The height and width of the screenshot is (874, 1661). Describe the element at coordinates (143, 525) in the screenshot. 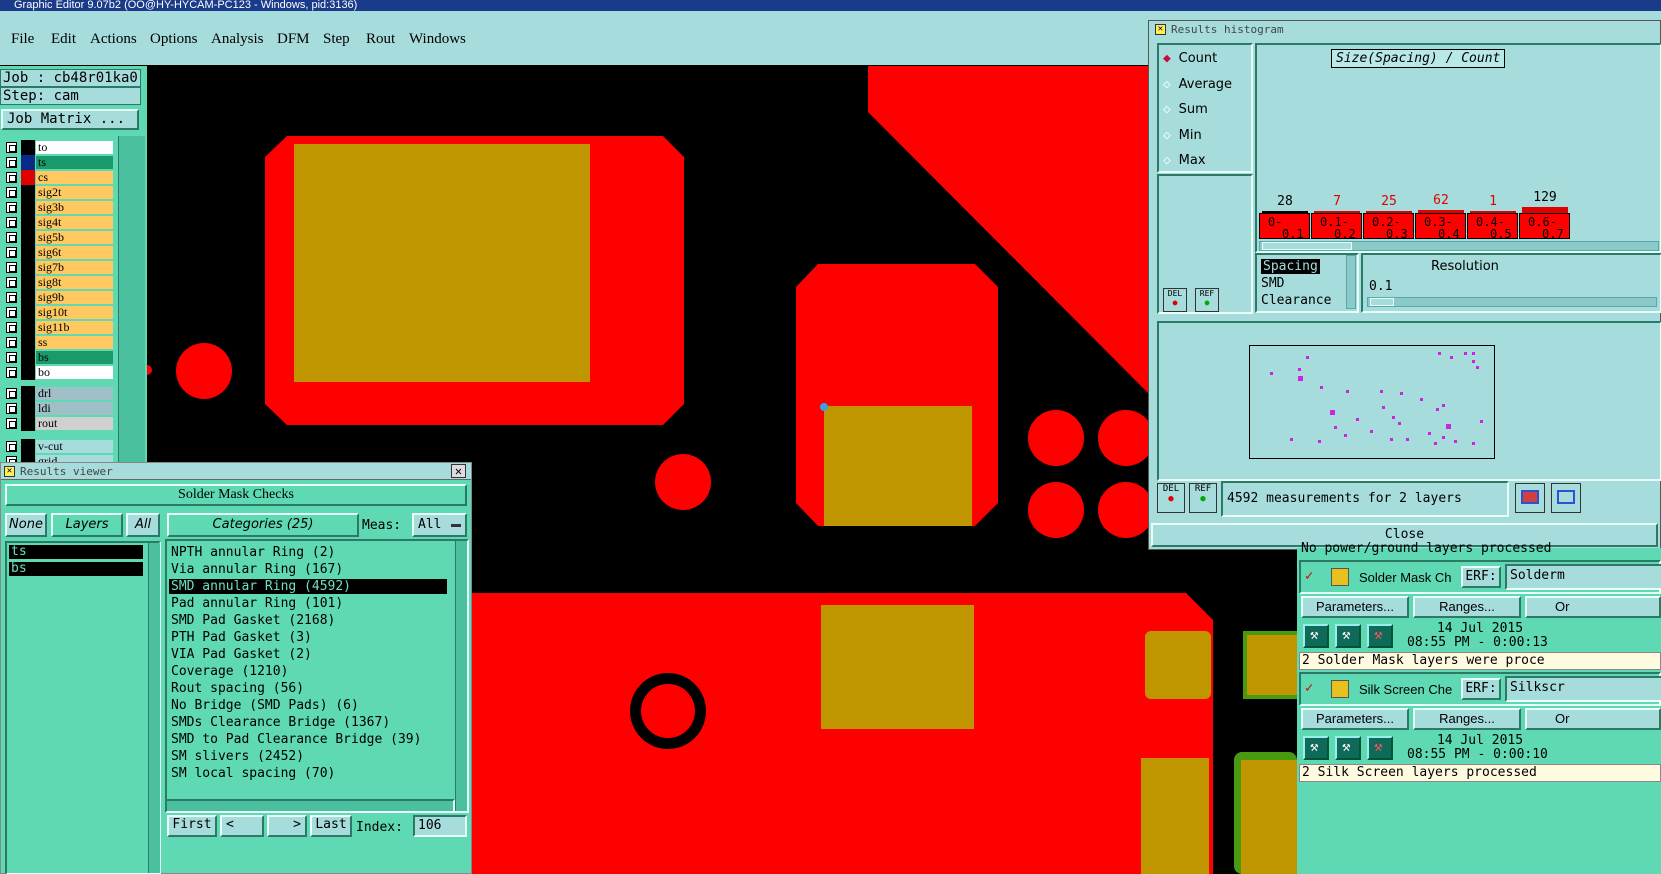

I see `layers-all-button: All` at that location.